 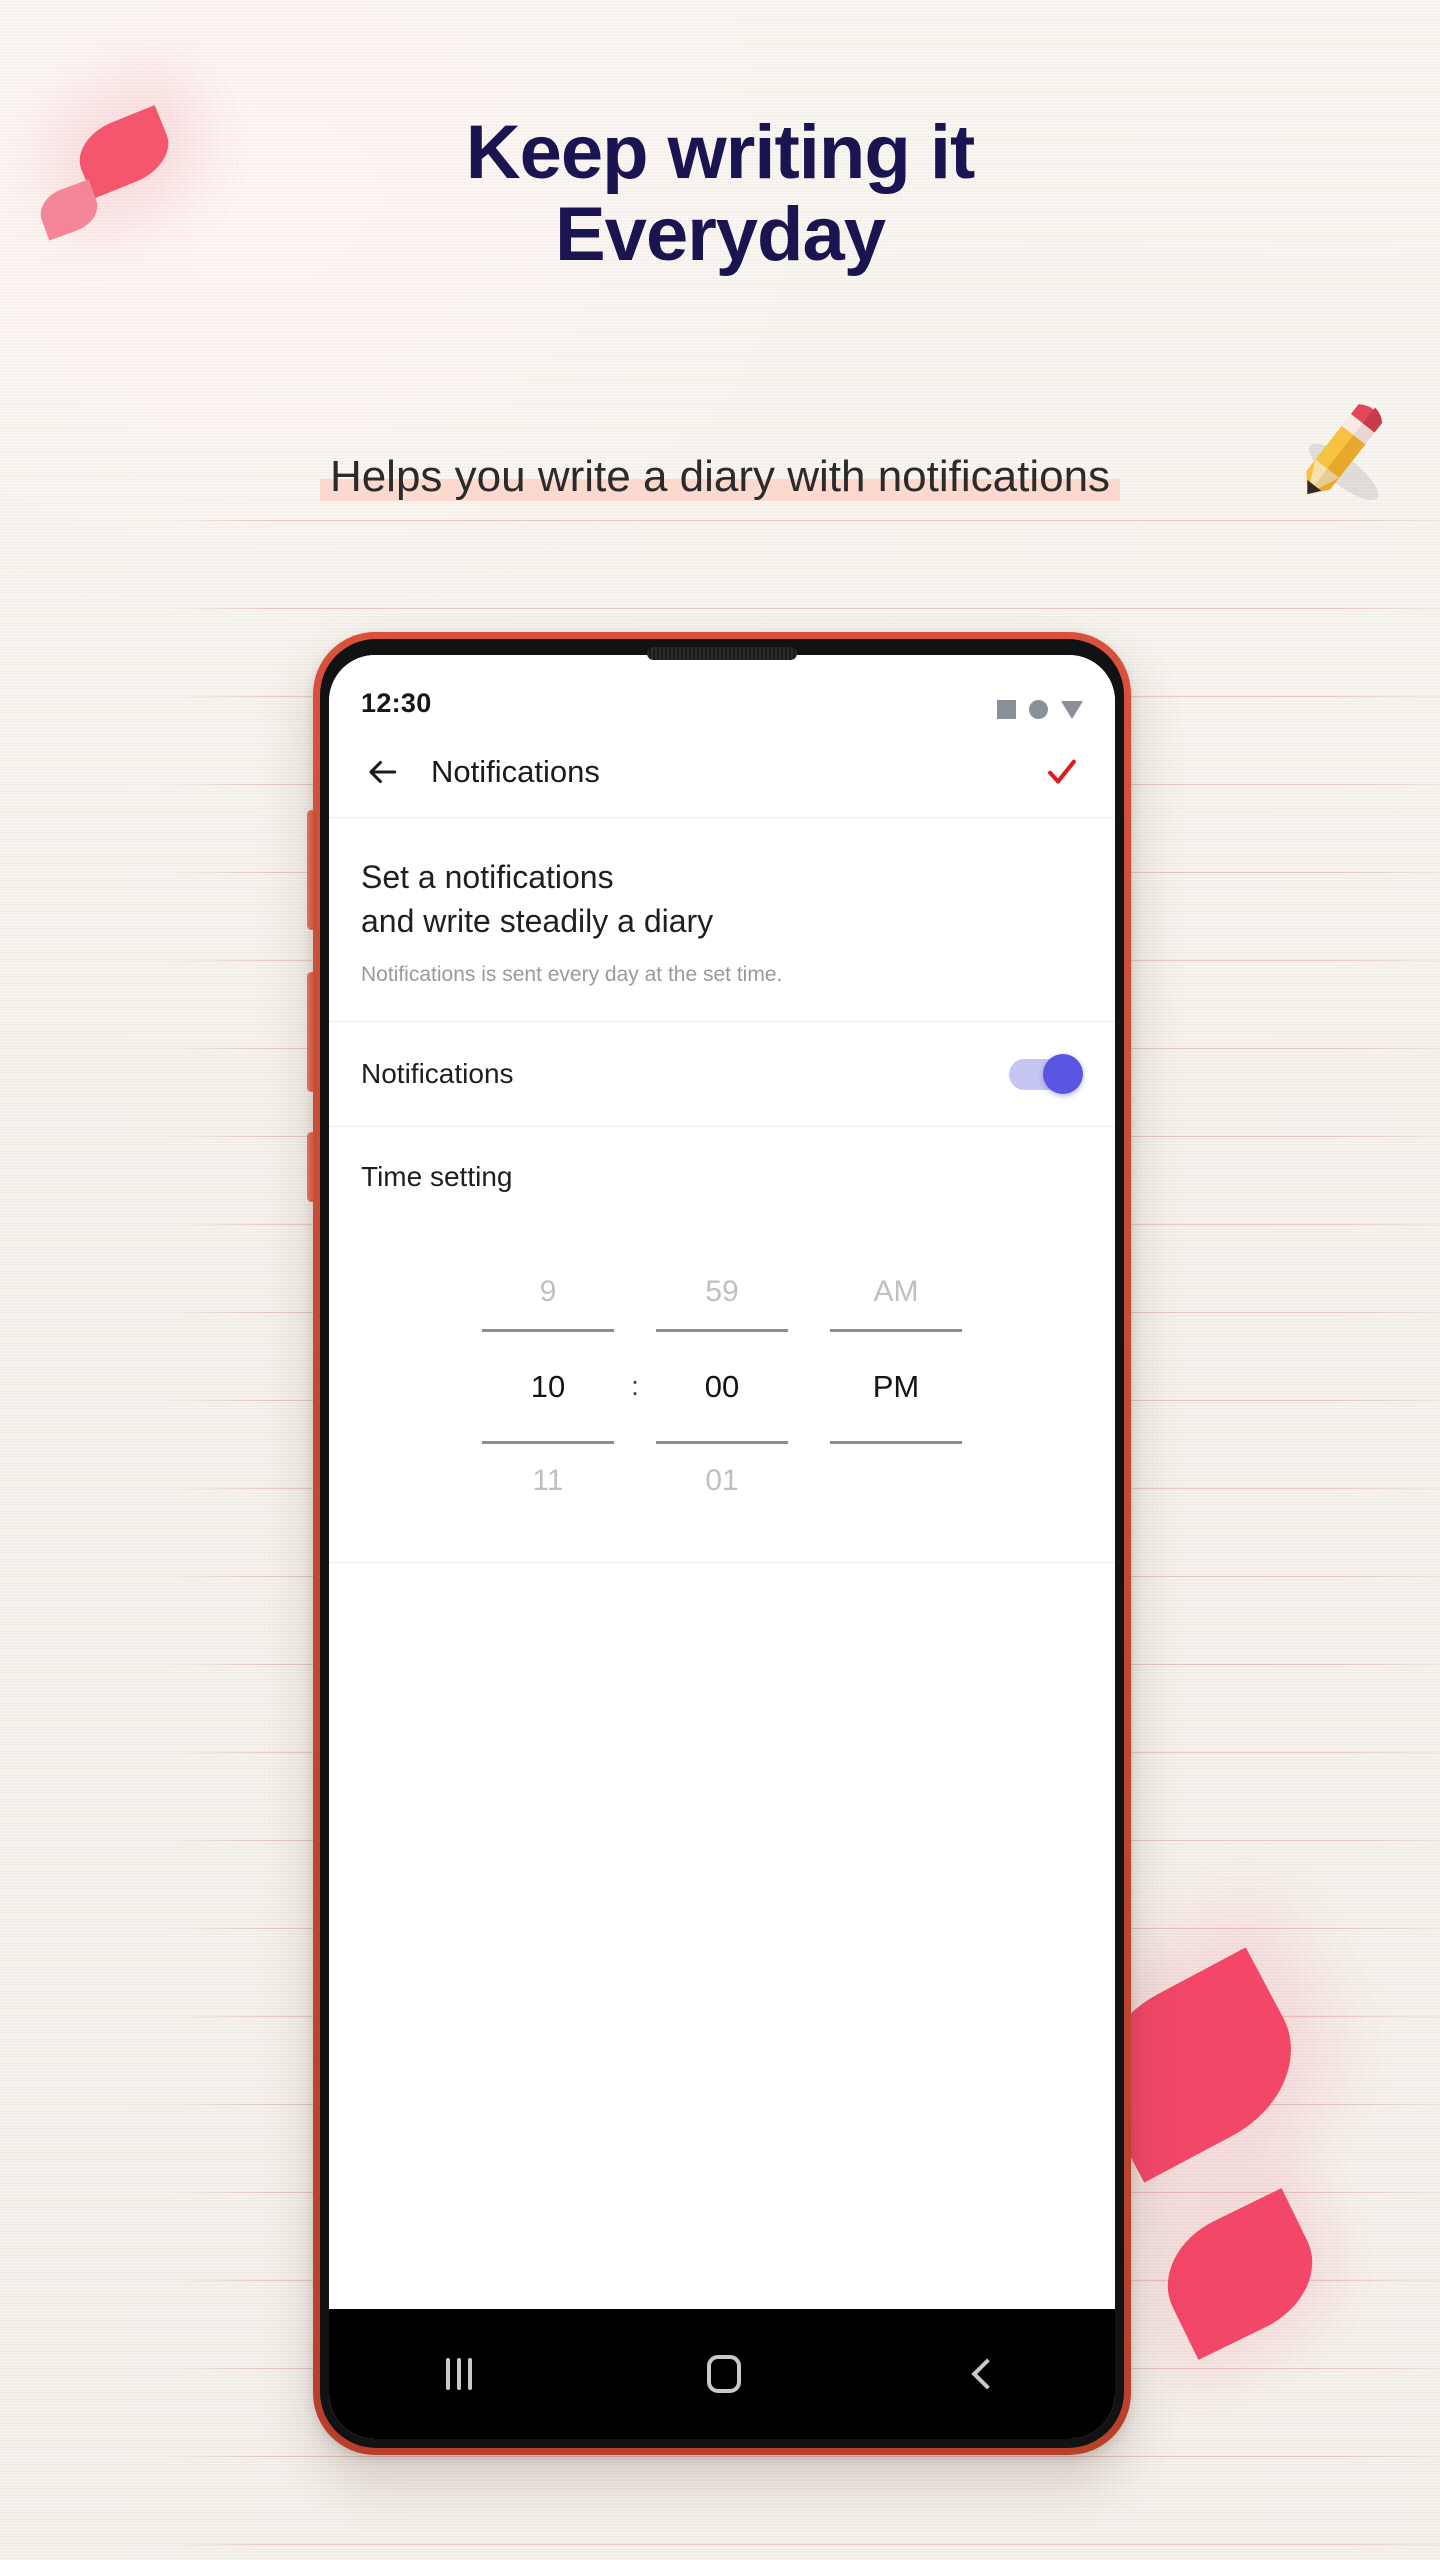 What do you see at coordinates (722, 653) in the screenshot?
I see `earpiece-speaker` at bounding box center [722, 653].